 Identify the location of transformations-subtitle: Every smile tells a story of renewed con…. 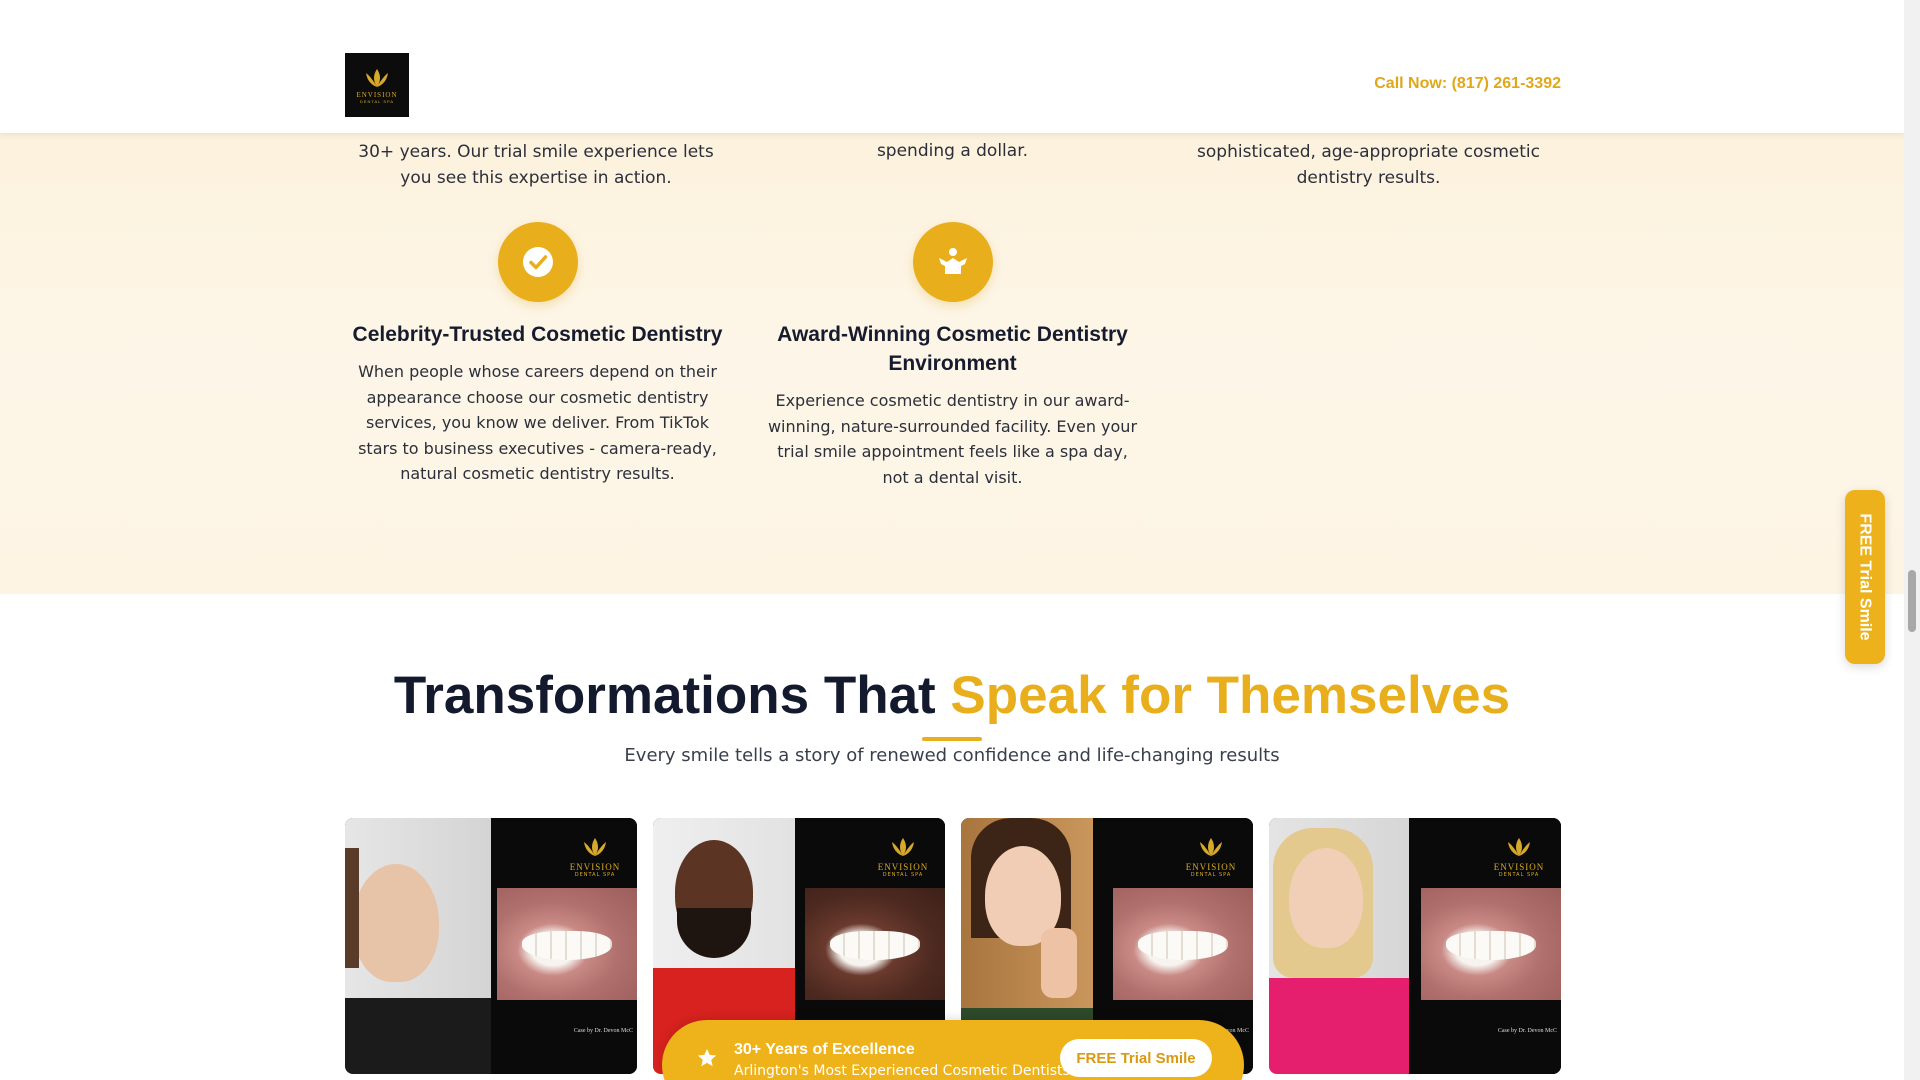
(952, 755).